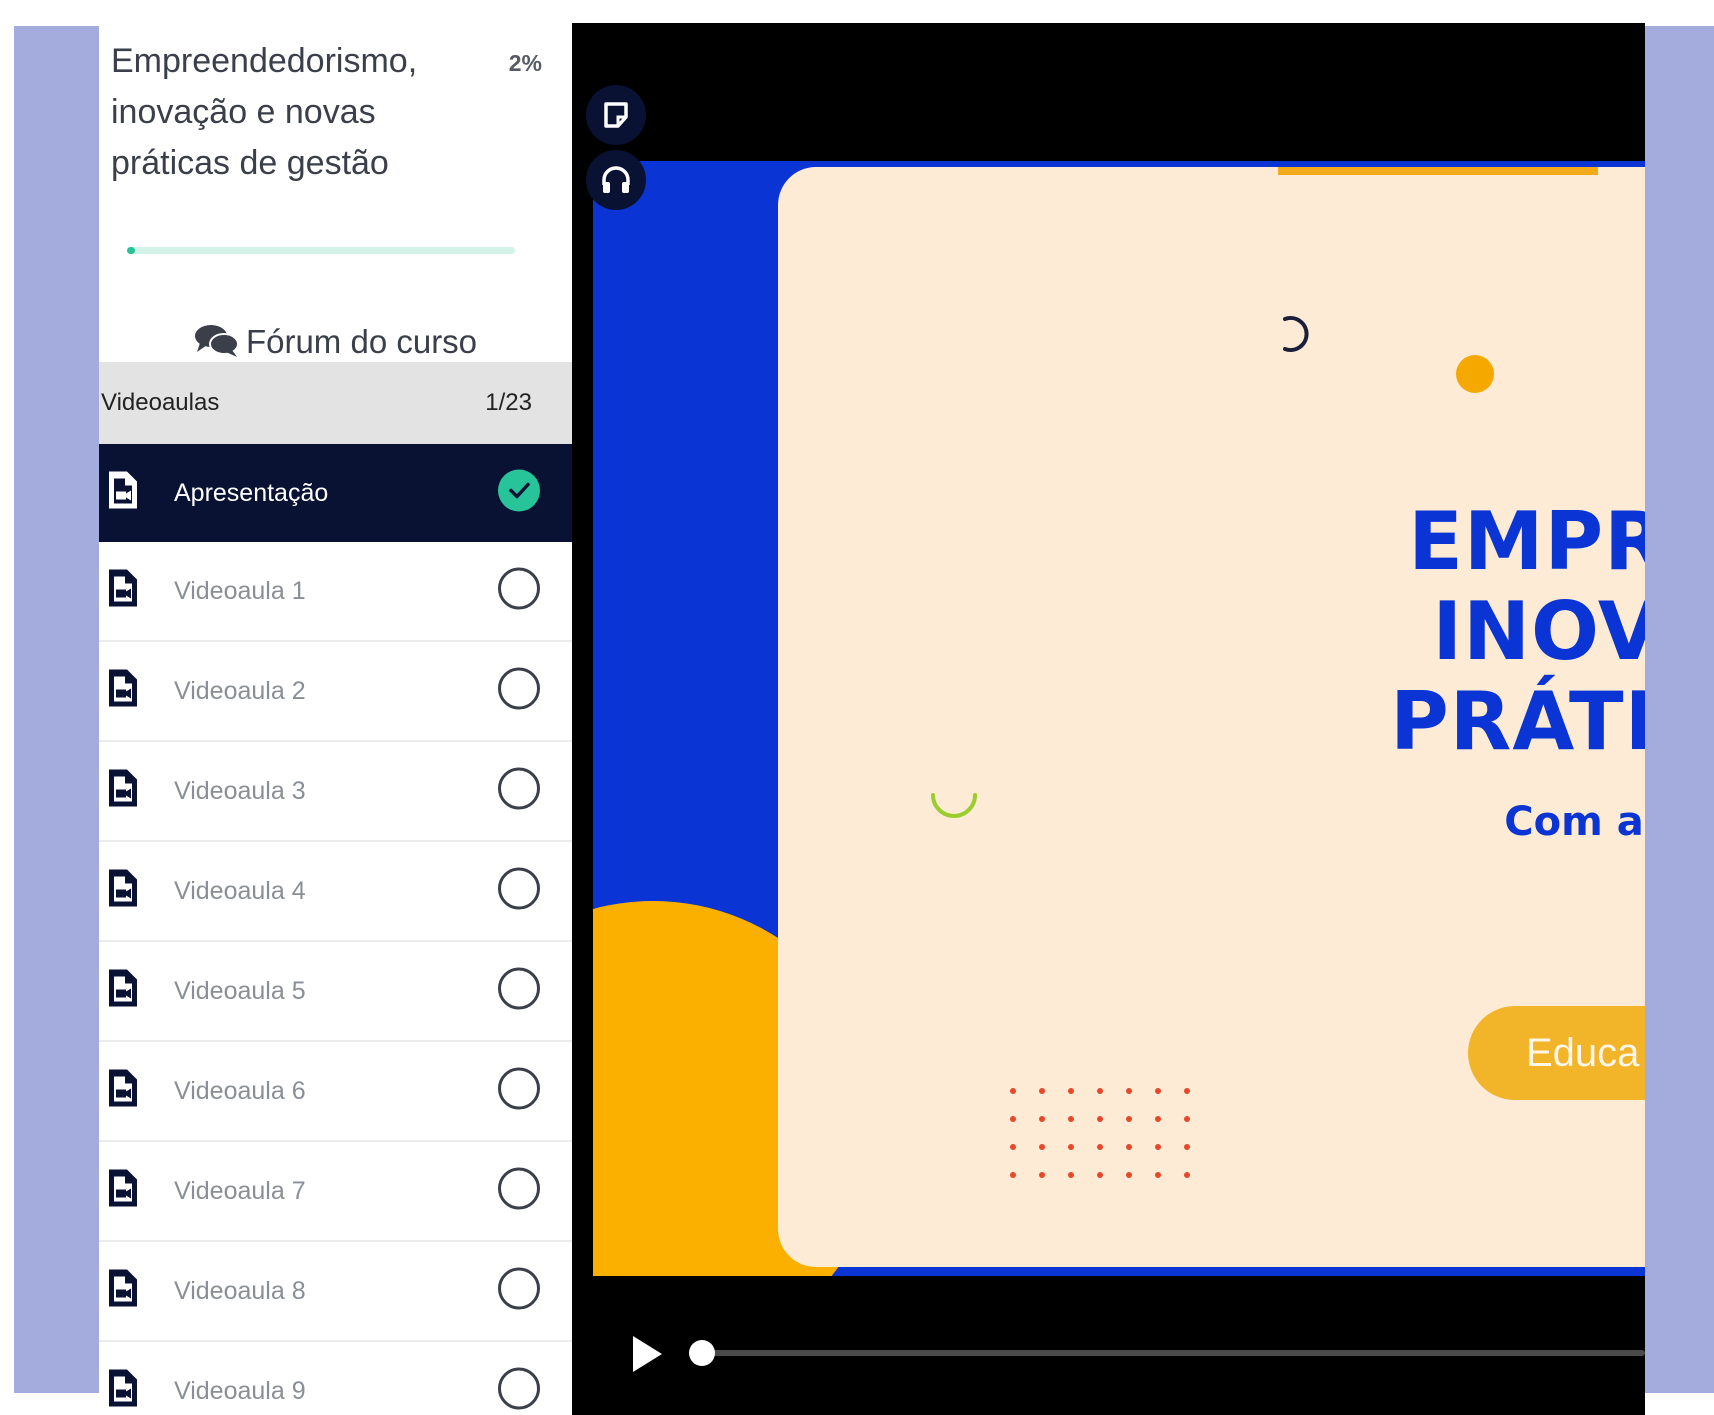 The height and width of the screenshot is (1415, 1714). I want to click on spinner-arc-icon, so click(1296, 334).